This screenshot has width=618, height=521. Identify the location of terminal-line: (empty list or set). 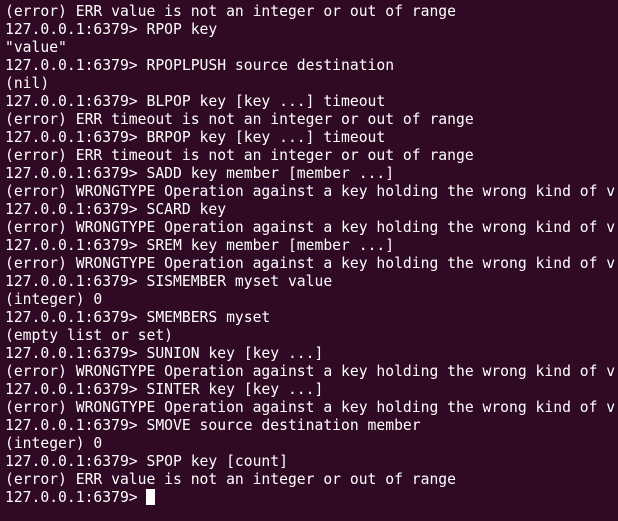
(89, 335).